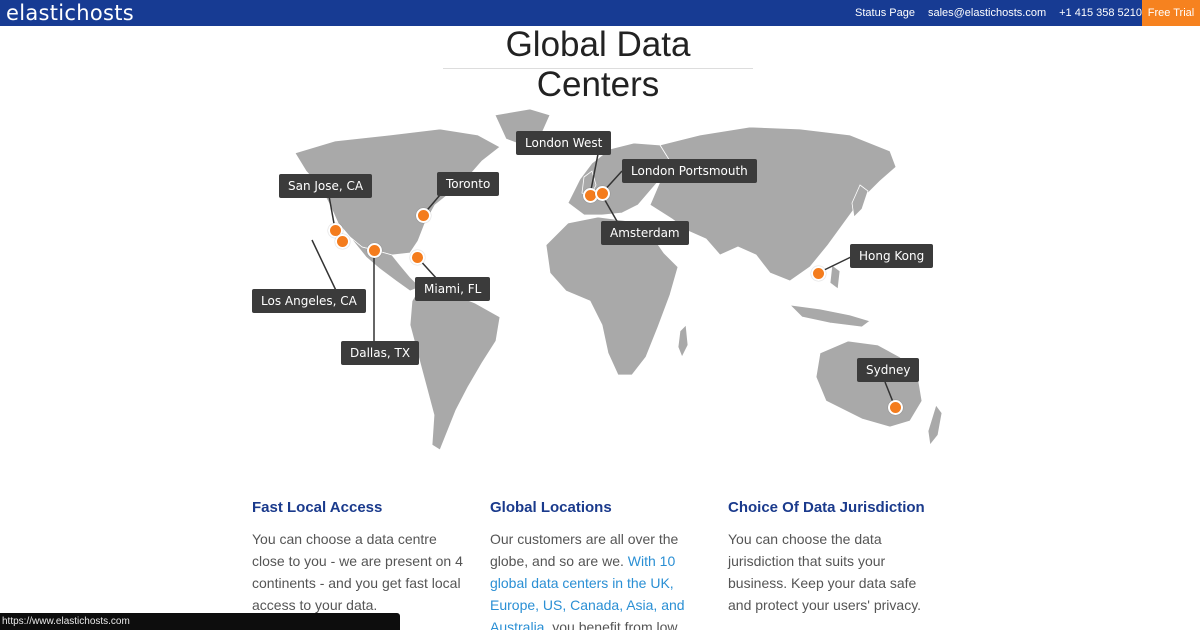 This screenshot has width=1200, height=630. What do you see at coordinates (689, 171) in the screenshot?
I see `label-london-portsmouth: London Portsmouth` at bounding box center [689, 171].